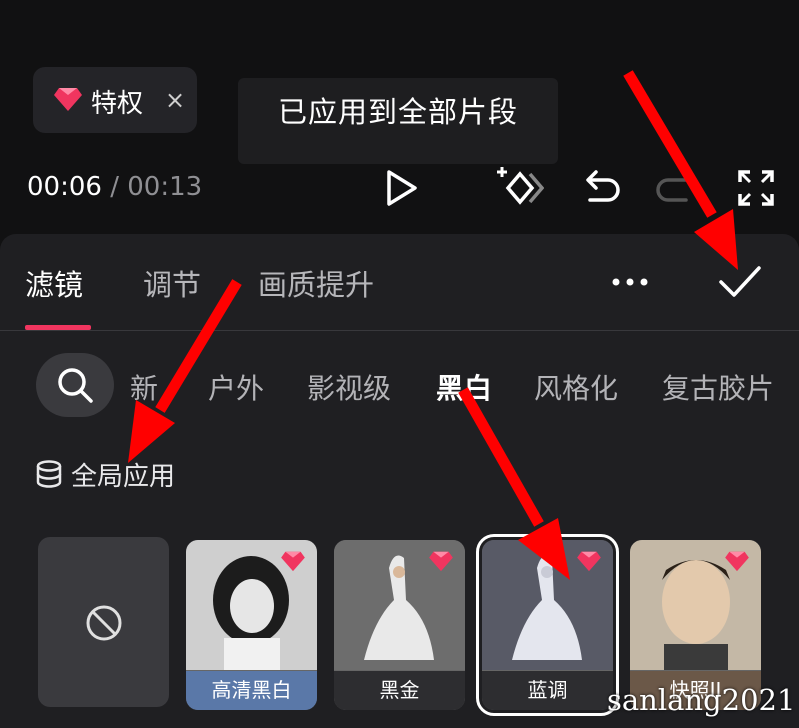 Image resolution: width=799 pixels, height=728 pixels. What do you see at coordinates (251, 690) in the screenshot?
I see `filter-label: 高清黑白` at bounding box center [251, 690].